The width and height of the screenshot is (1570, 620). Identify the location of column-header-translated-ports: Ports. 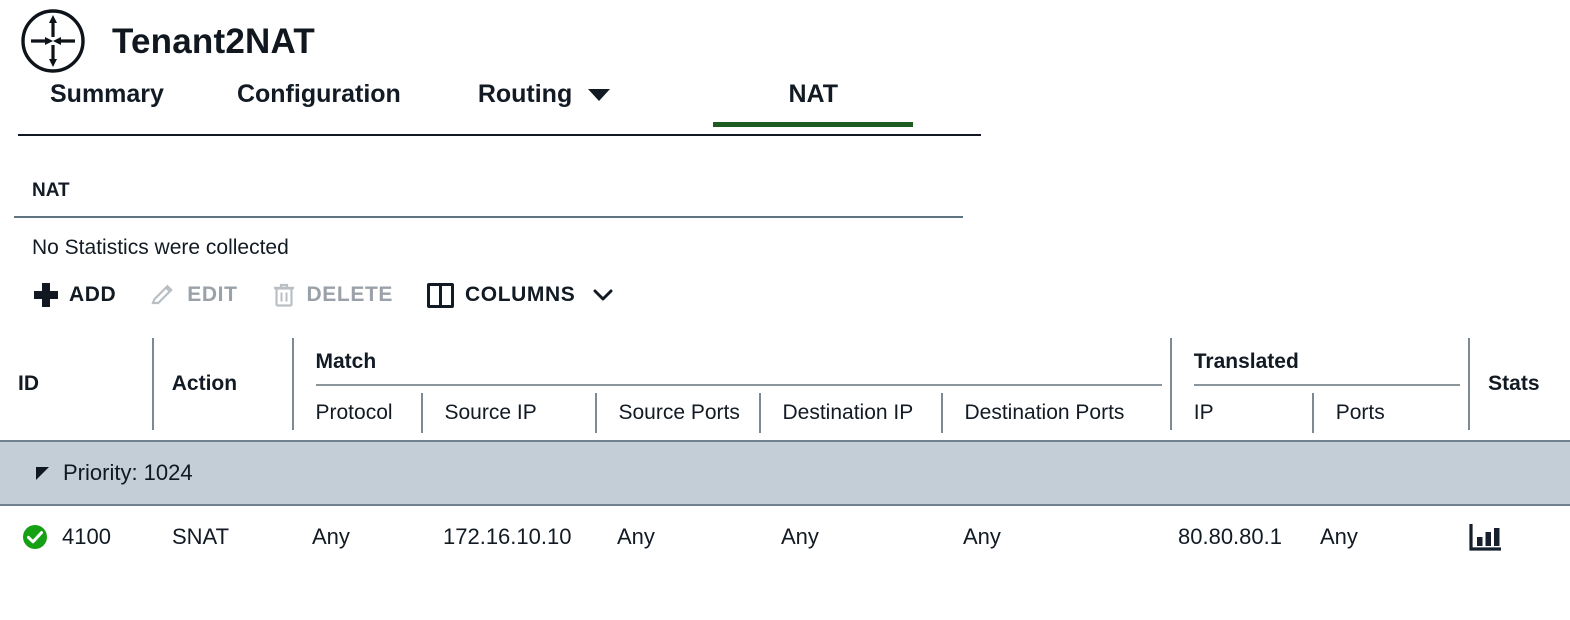
(1384, 413).